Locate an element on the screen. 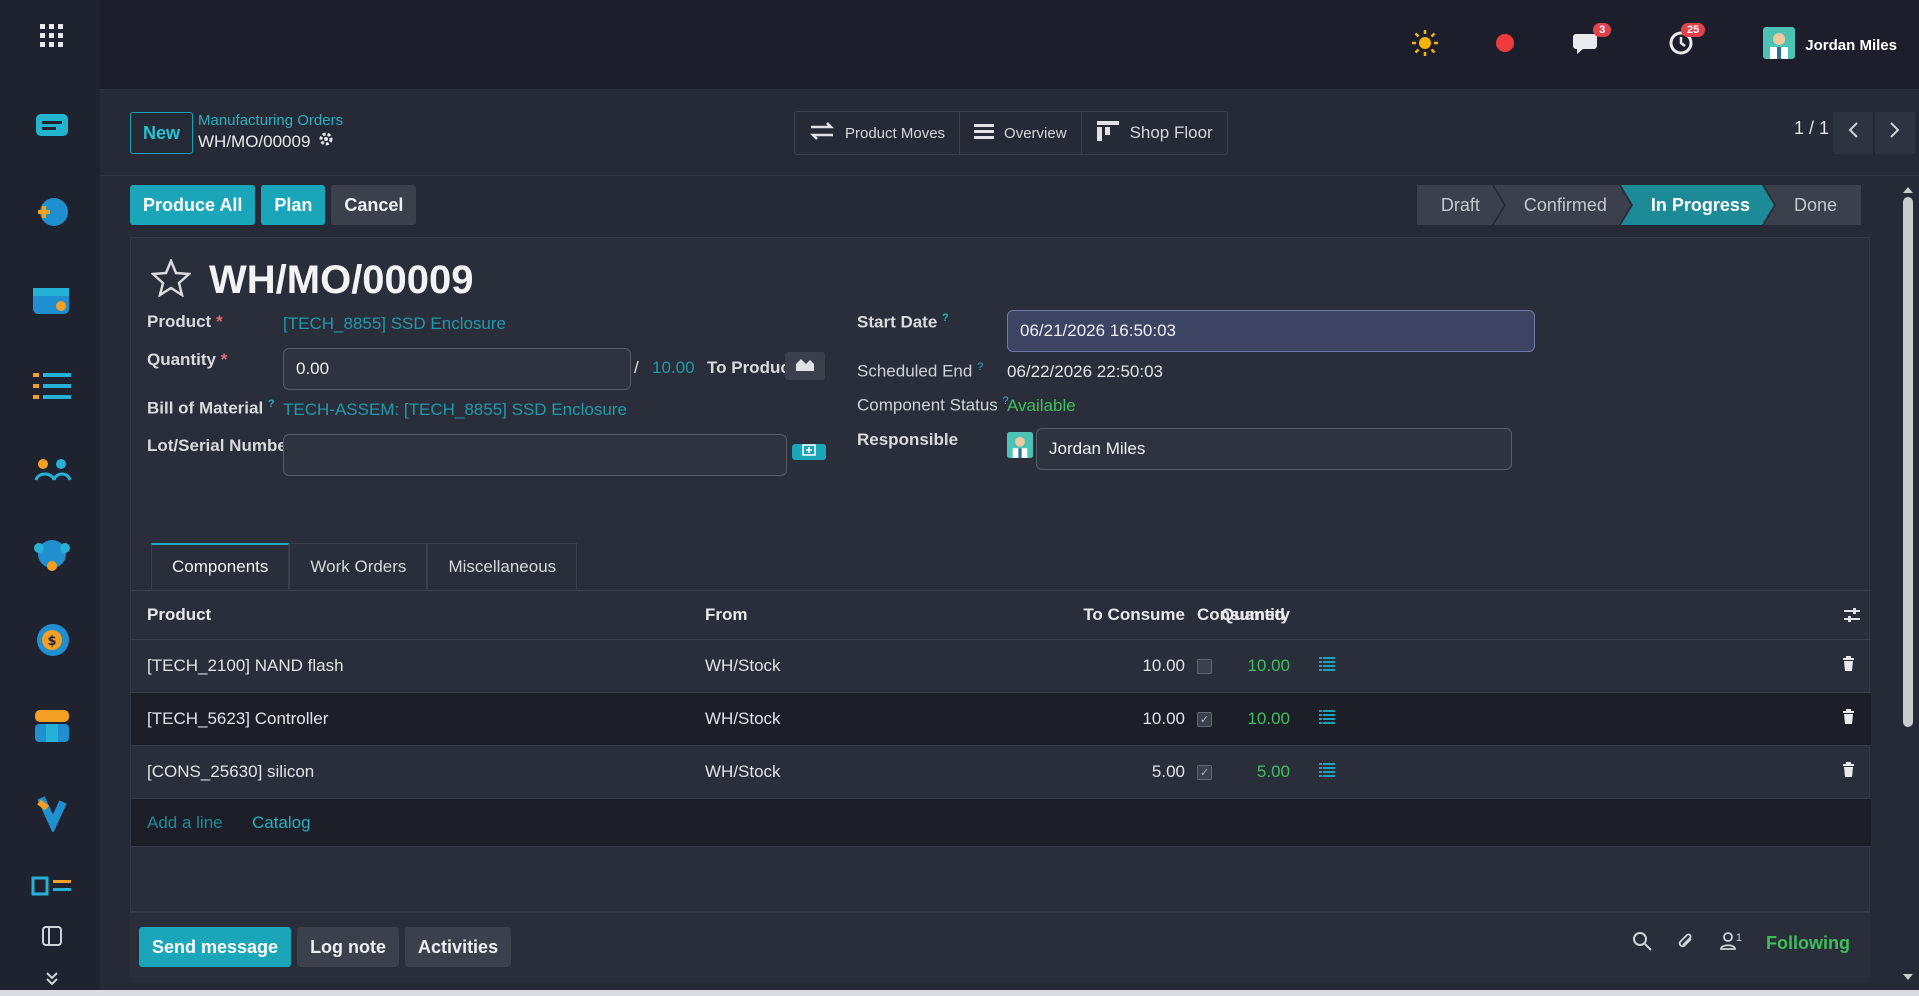 This screenshot has height=996, width=1919. notebook-tabs: Components Work Orders Miscellaneous is located at coordinates (364, 566).